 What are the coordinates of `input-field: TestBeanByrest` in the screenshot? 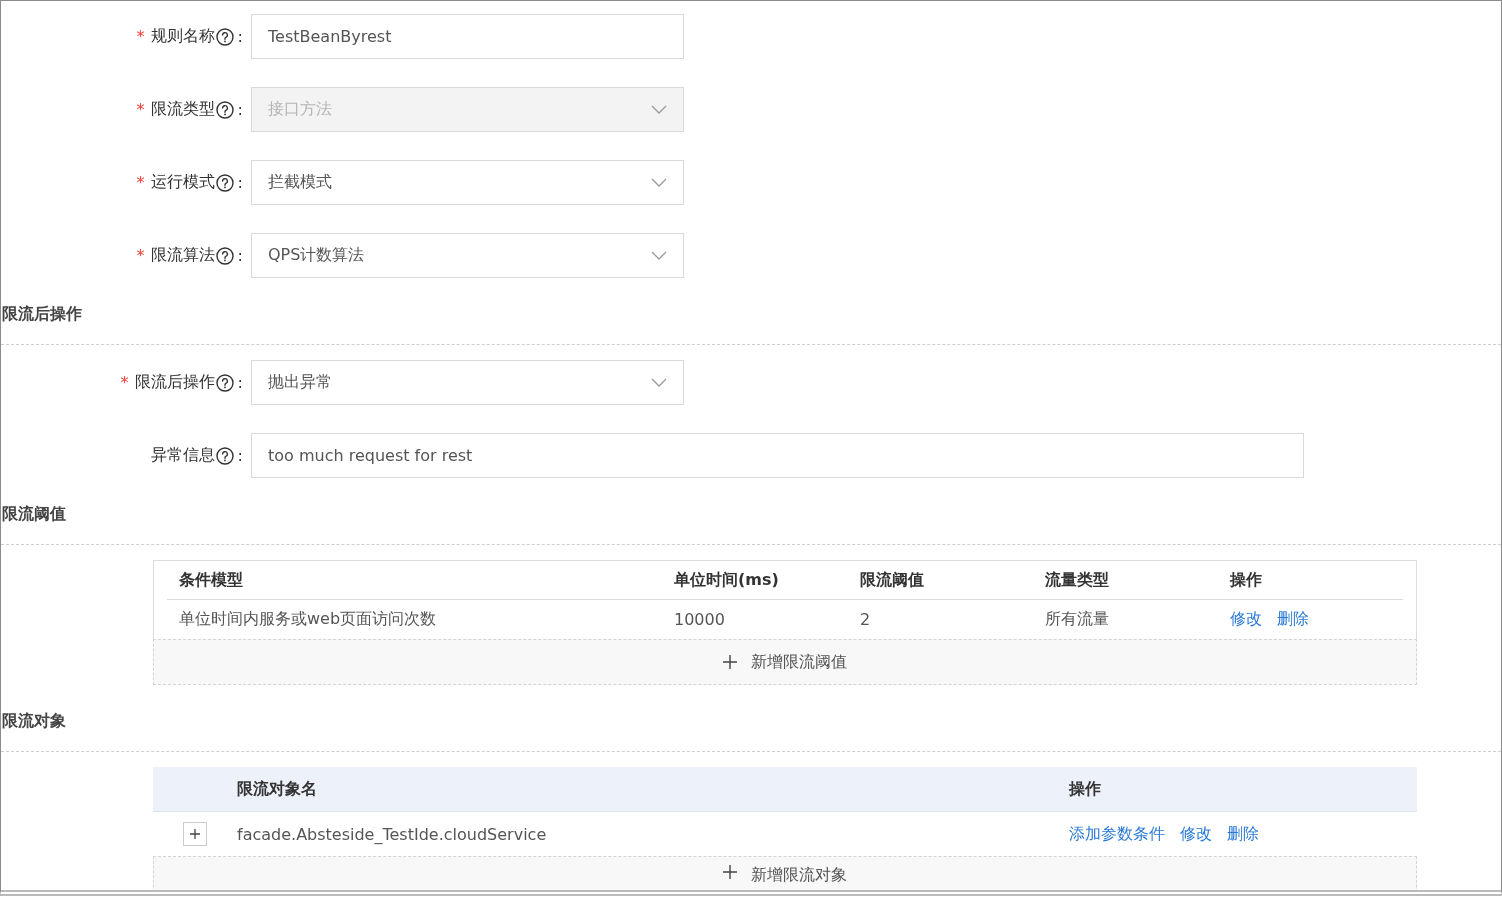 It's located at (467, 36).